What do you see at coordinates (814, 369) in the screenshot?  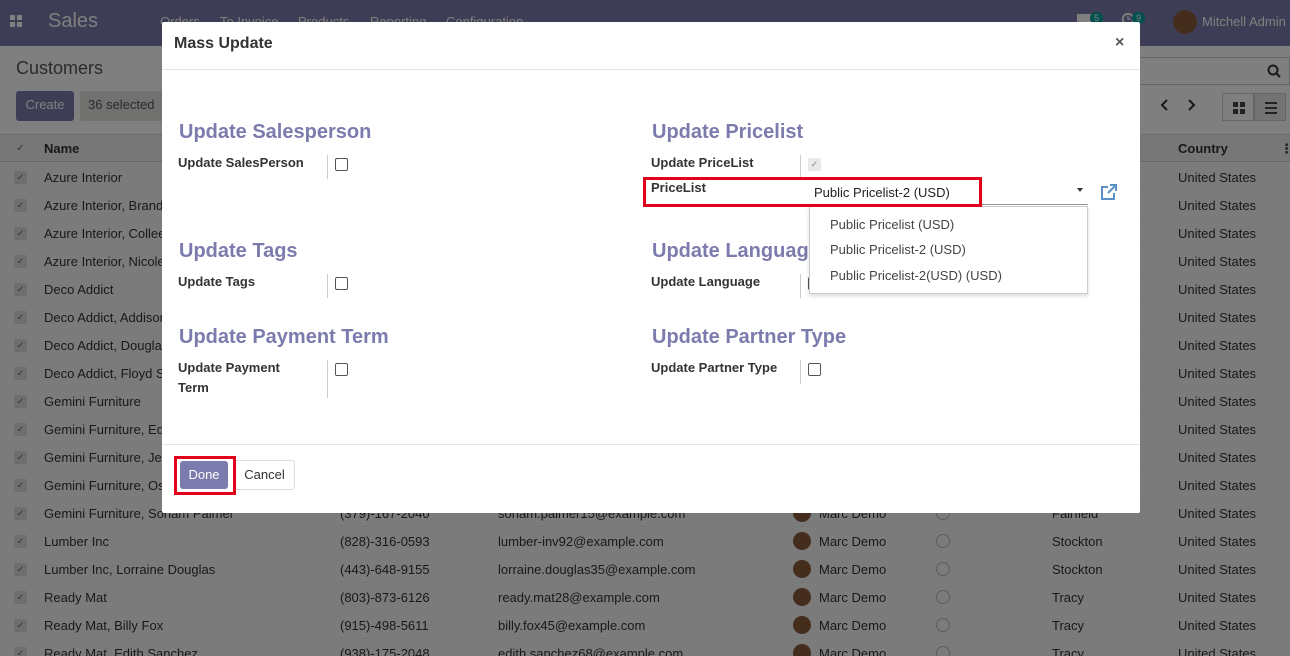 I see `update-partner-type-checkbox` at bounding box center [814, 369].